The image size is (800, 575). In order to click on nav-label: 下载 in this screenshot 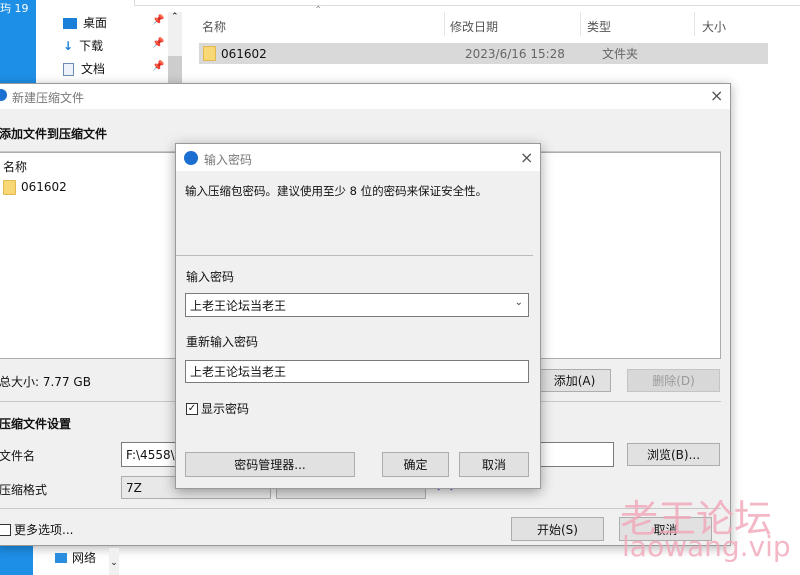, I will do `click(91, 46)`.